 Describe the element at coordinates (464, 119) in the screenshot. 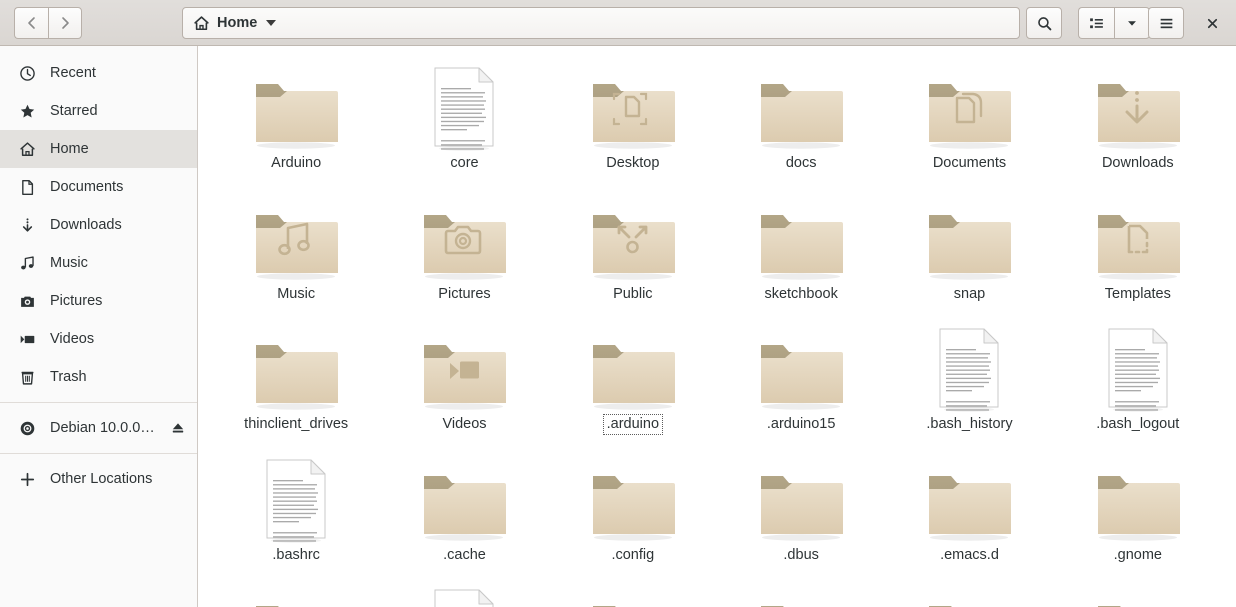

I see `file-item: core` at that location.